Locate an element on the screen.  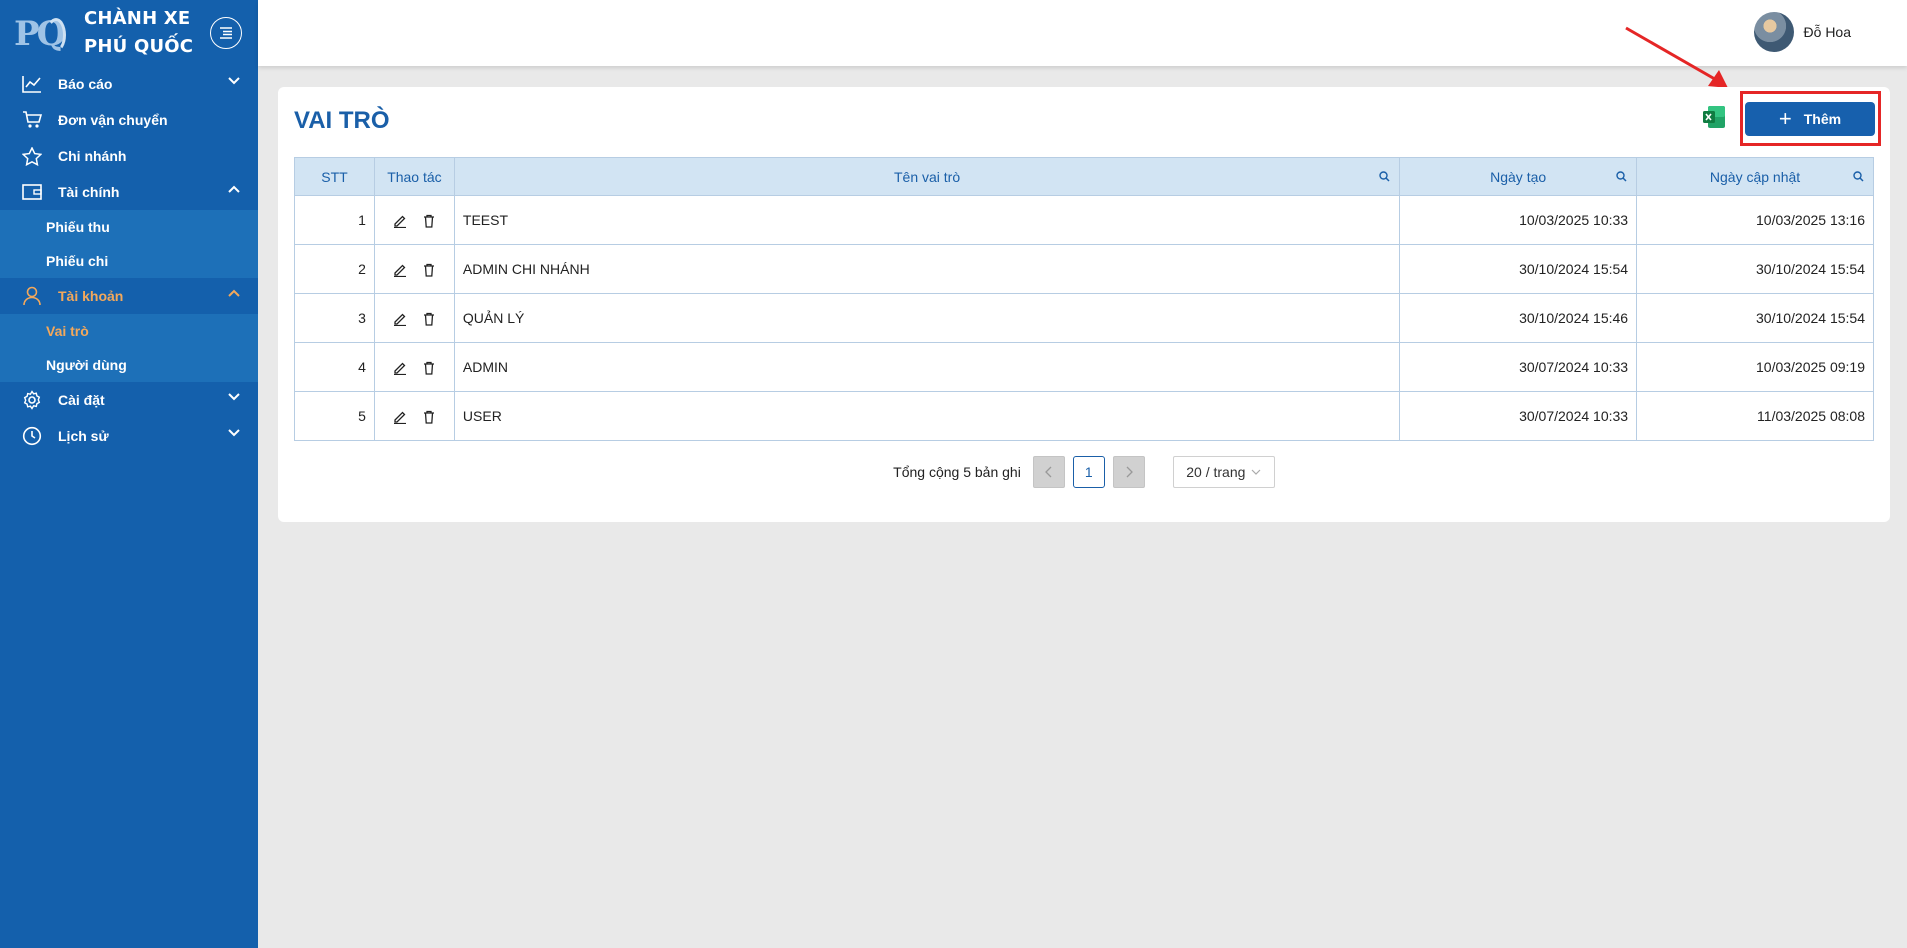
sidebar-item-phieu-chi: Phiếu chi is located at coordinates (129, 261).